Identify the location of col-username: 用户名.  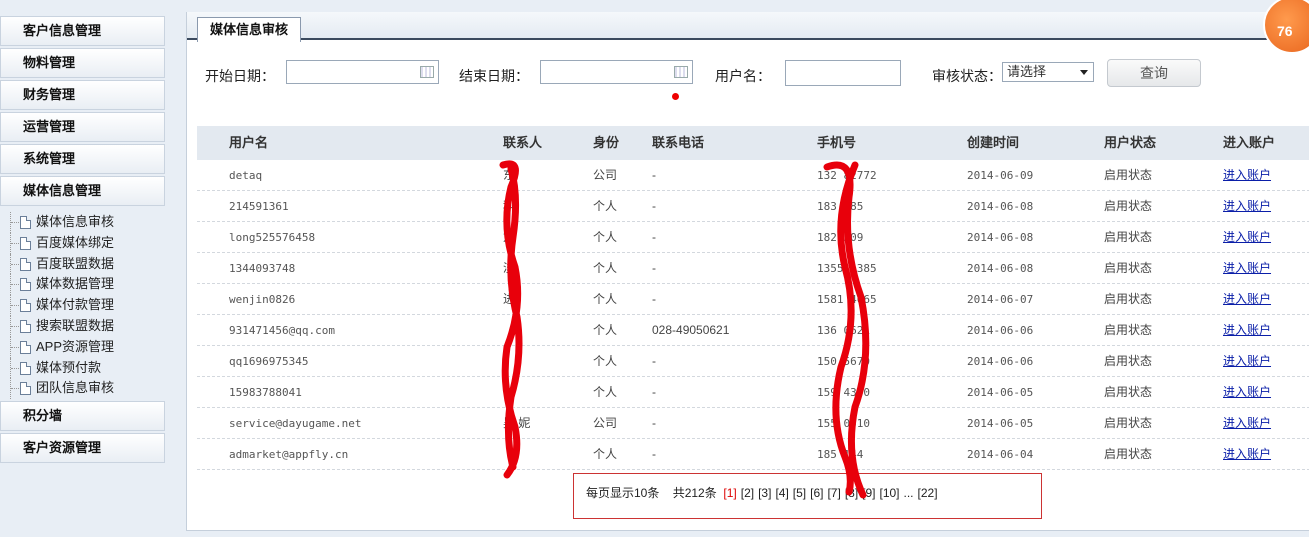
(249, 142).